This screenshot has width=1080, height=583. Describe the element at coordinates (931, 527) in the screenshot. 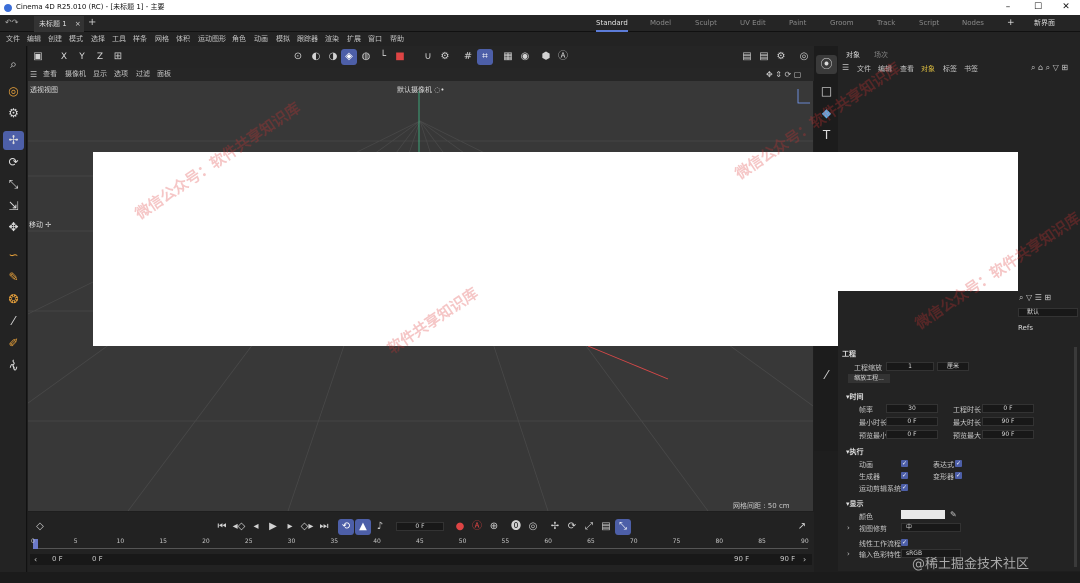

I see `view-clip-select: 中` at that location.